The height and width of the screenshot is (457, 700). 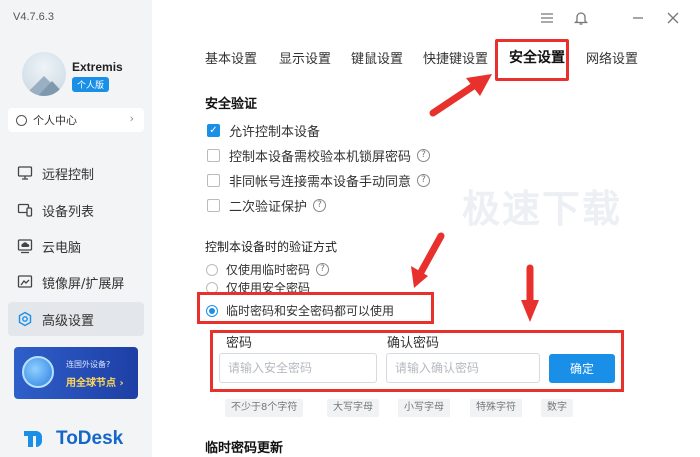 What do you see at coordinates (424, 408) in the screenshot?
I see `requirement-lowercase: 小写字母` at bounding box center [424, 408].